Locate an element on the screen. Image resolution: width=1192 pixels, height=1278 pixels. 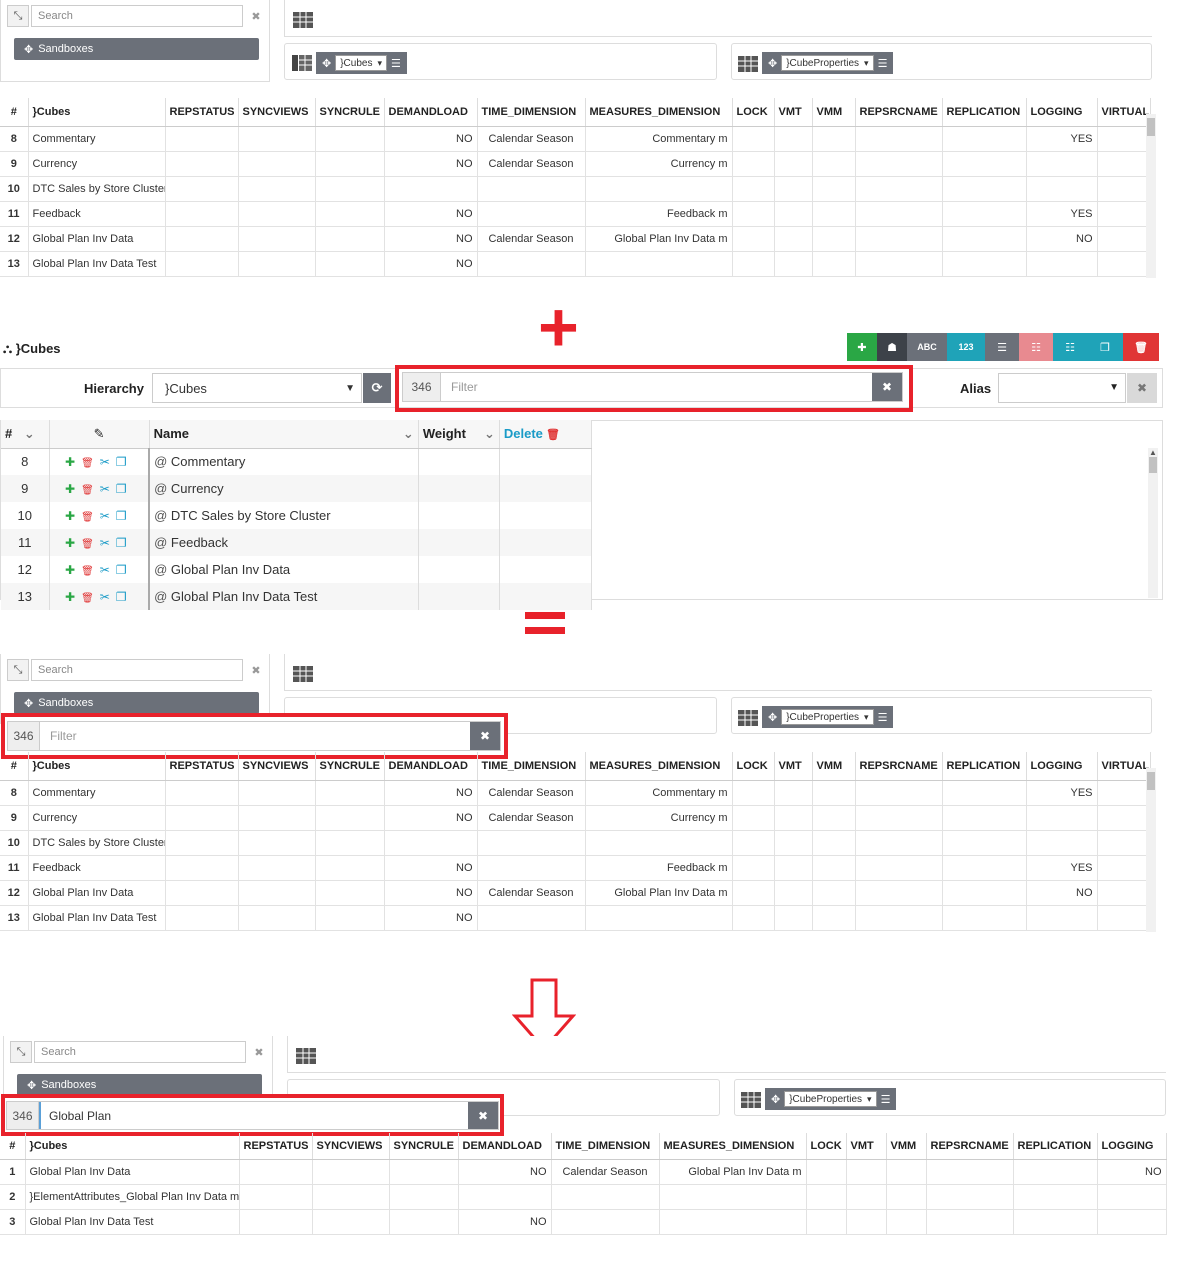
cubeproperties-chip: ✥}CubeProperties☰ is located at coordinates (828, 717).